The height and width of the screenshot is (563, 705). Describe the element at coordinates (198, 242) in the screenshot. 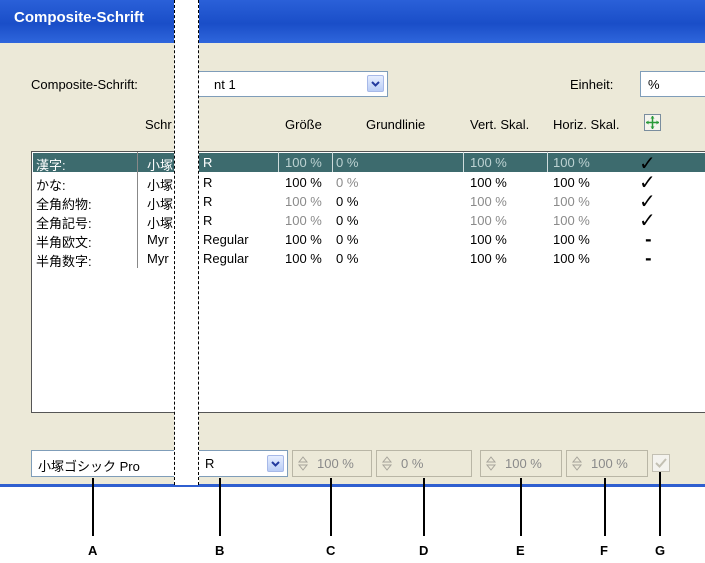

I see `cut-line-right` at that location.